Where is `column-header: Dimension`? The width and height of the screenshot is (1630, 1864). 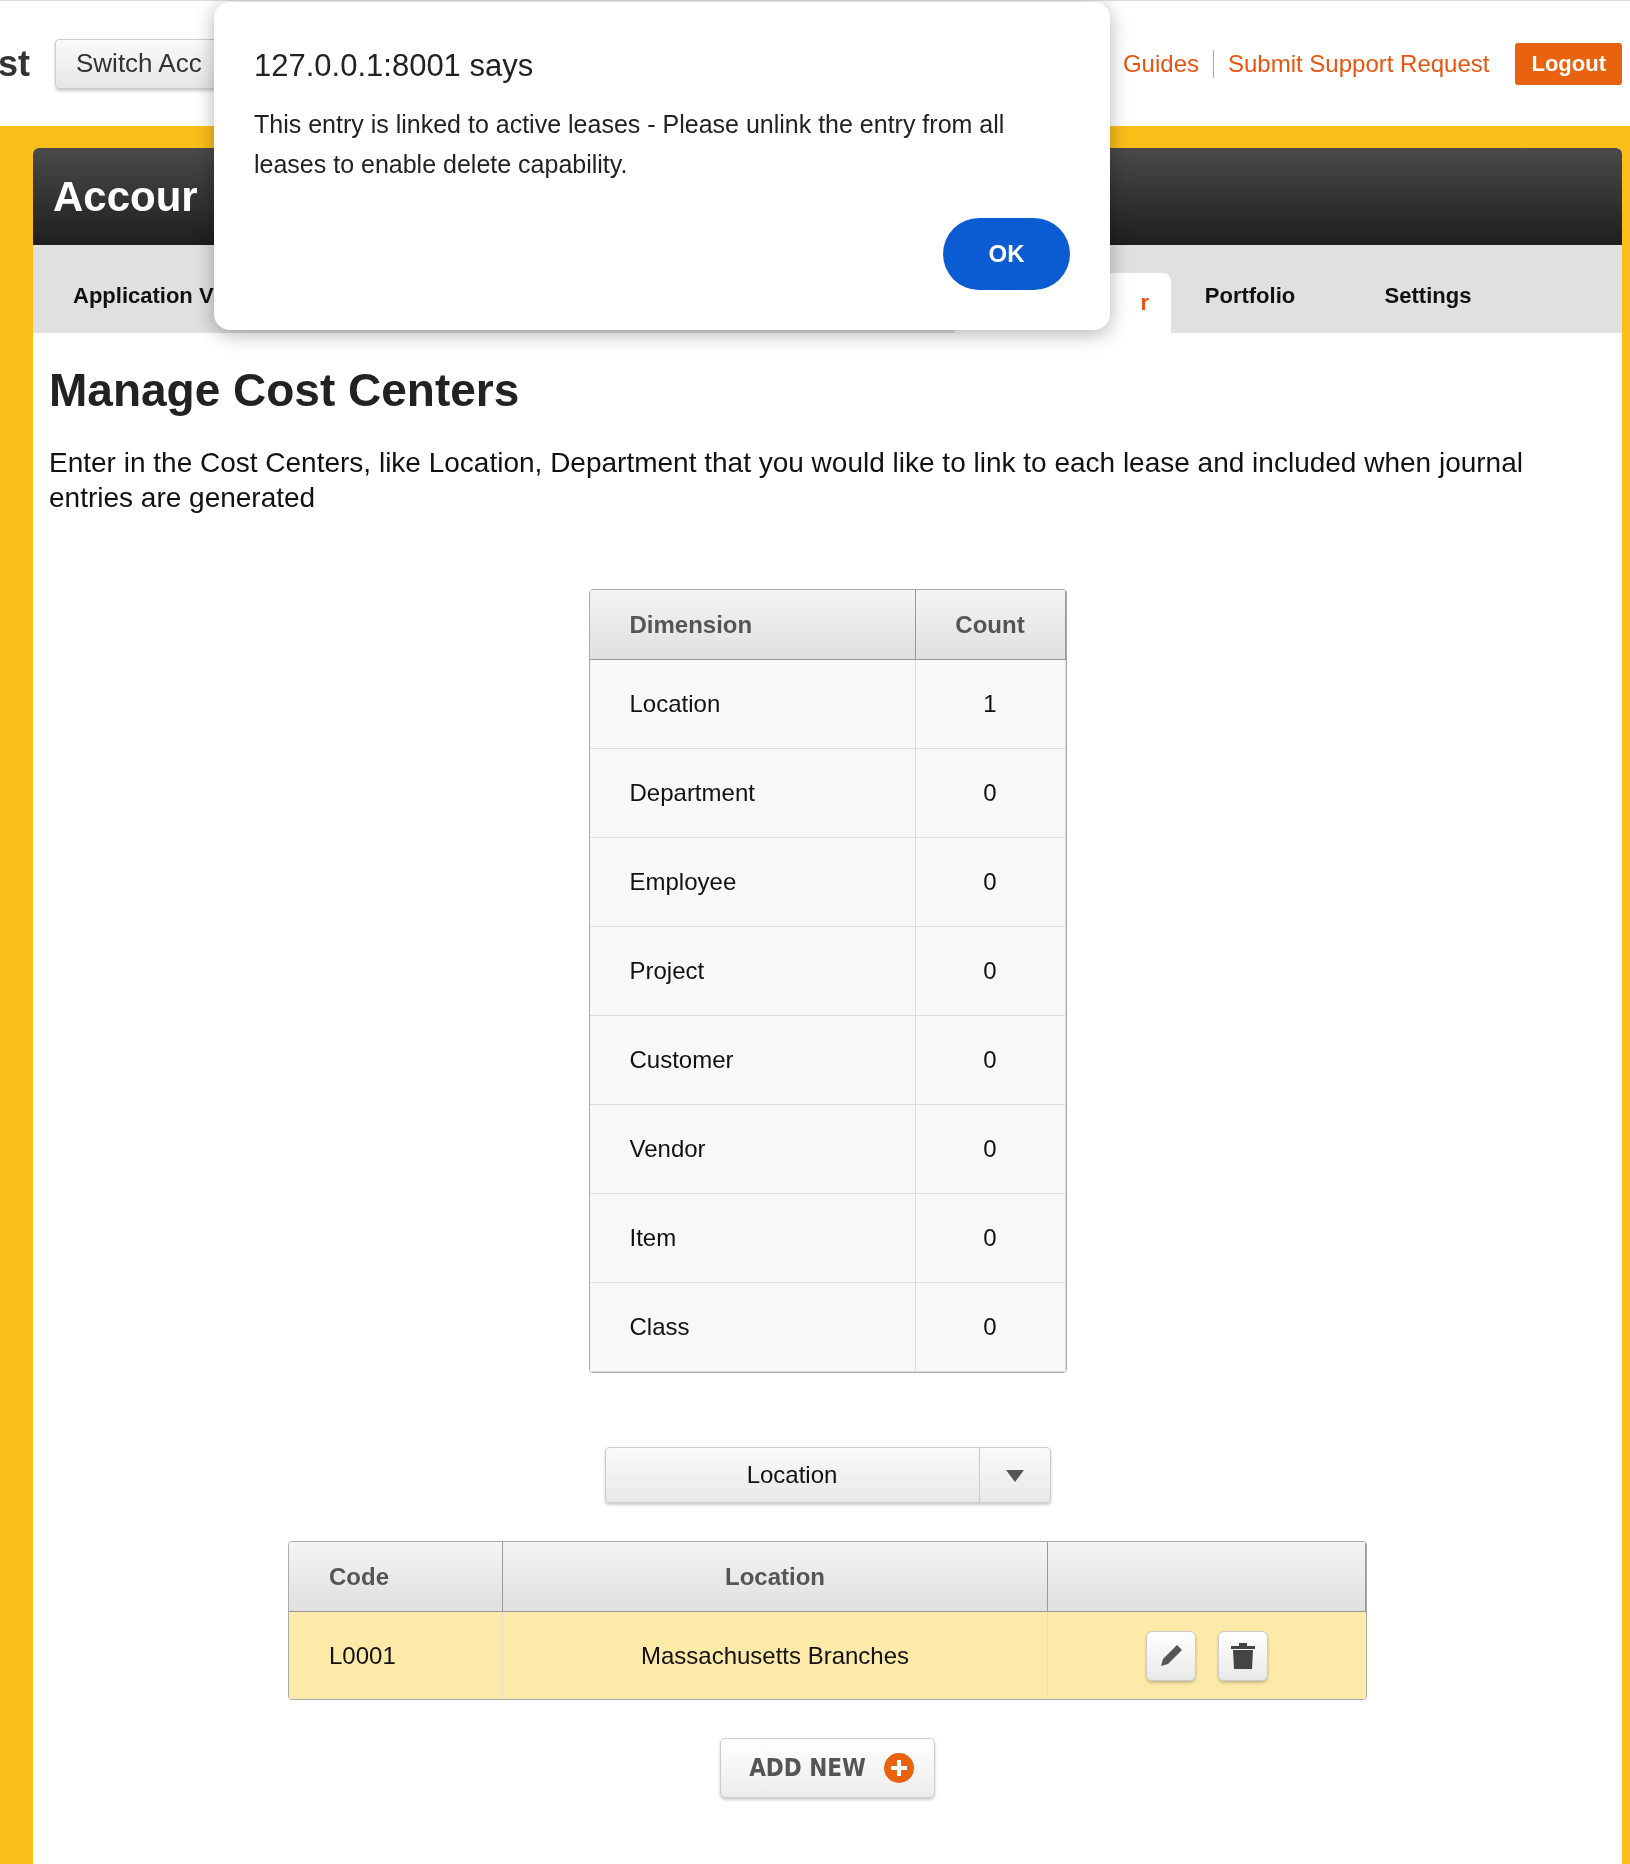
column-header: Dimension is located at coordinates (752, 625).